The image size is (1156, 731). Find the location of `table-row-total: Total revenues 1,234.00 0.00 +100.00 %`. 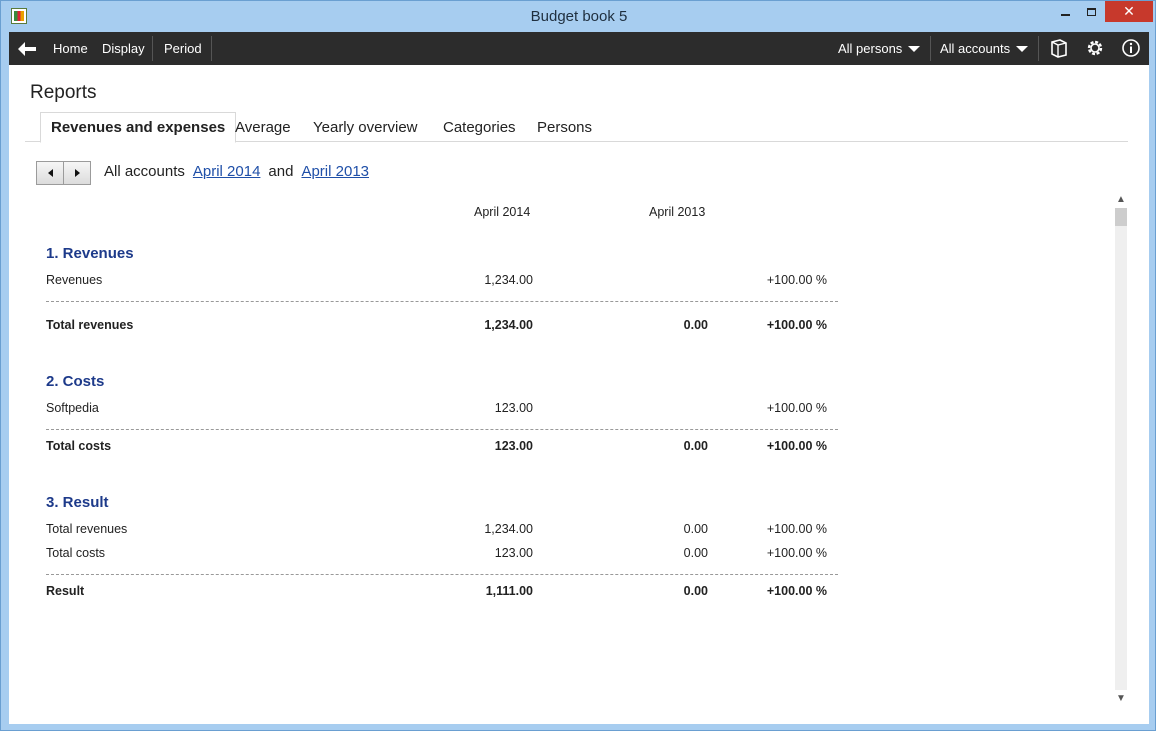

table-row-total: Total revenues 1,234.00 0.00 +100.00 % is located at coordinates (441, 327).